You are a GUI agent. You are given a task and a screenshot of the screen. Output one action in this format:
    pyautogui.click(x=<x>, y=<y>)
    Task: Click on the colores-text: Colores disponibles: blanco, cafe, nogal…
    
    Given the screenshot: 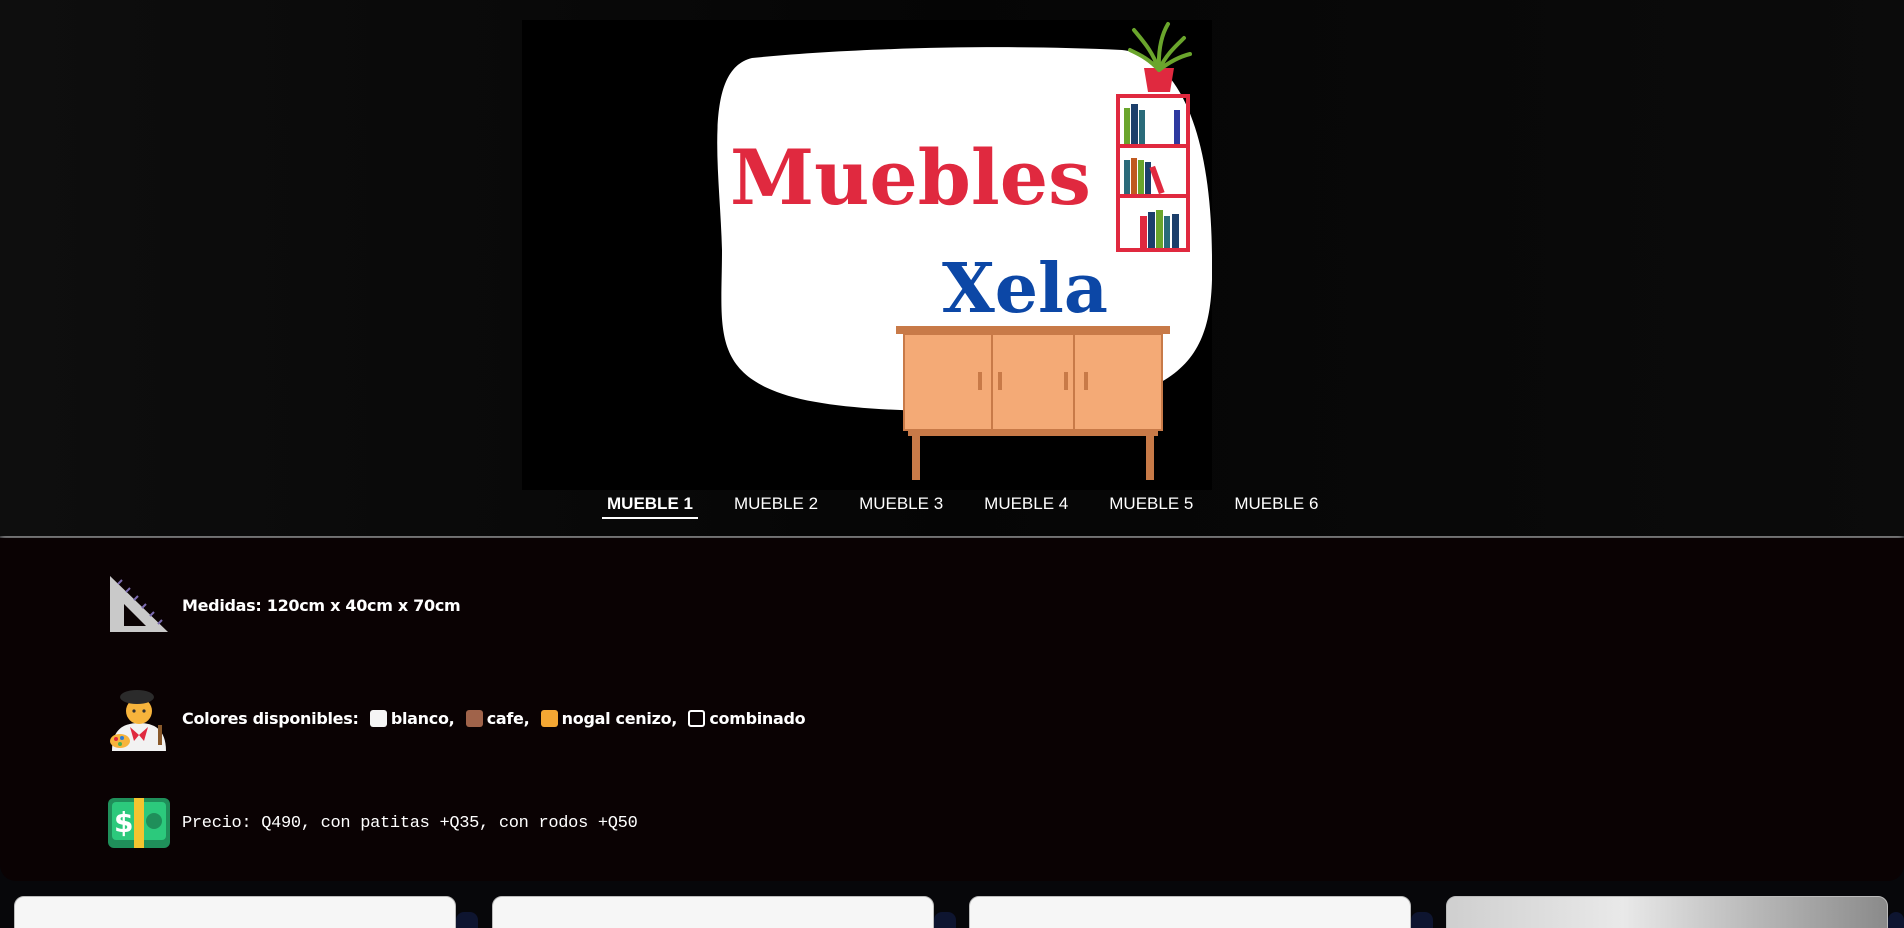 What is the action you would take?
    pyautogui.click(x=494, y=718)
    